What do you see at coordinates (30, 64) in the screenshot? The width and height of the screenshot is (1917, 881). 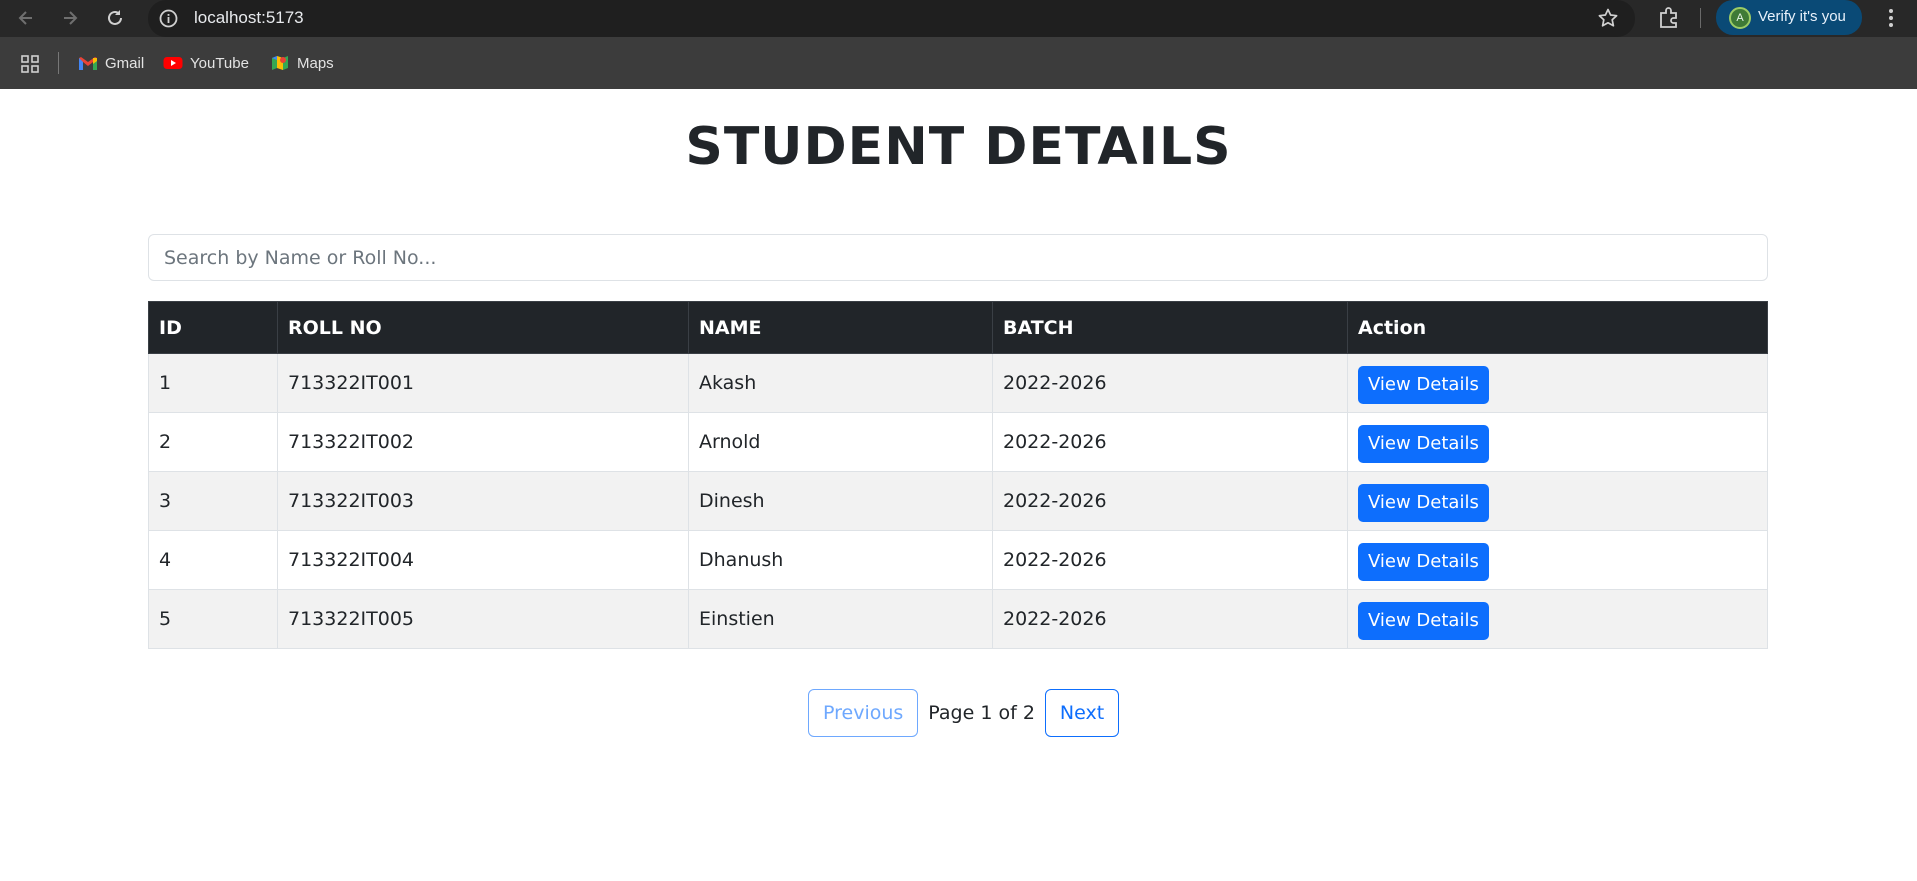 I see `apps-grid-icon` at bounding box center [30, 64].